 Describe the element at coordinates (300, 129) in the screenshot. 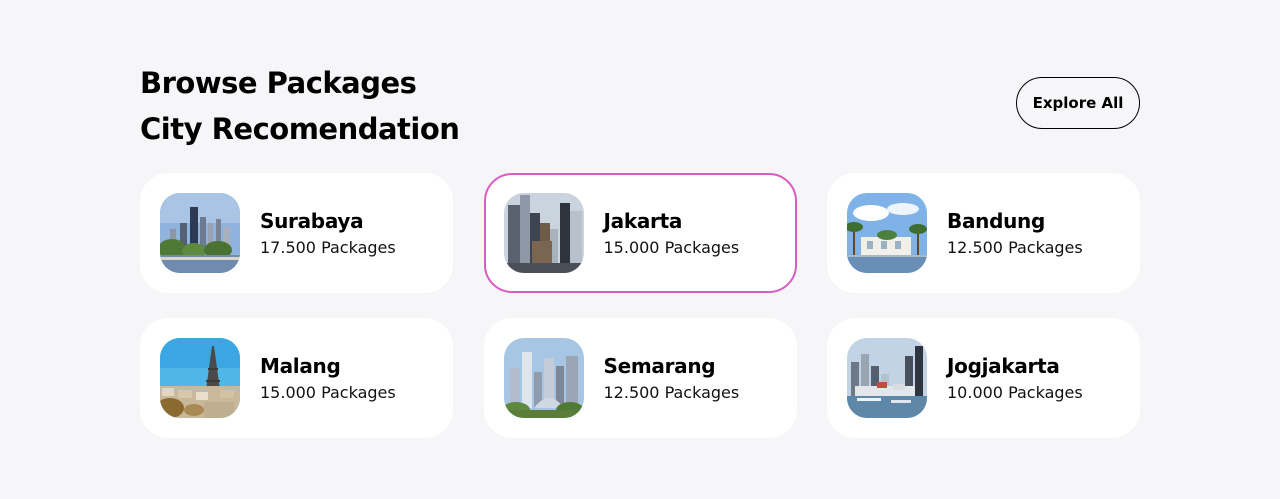

I see `heading-line-2: City Recomendation` at that location.